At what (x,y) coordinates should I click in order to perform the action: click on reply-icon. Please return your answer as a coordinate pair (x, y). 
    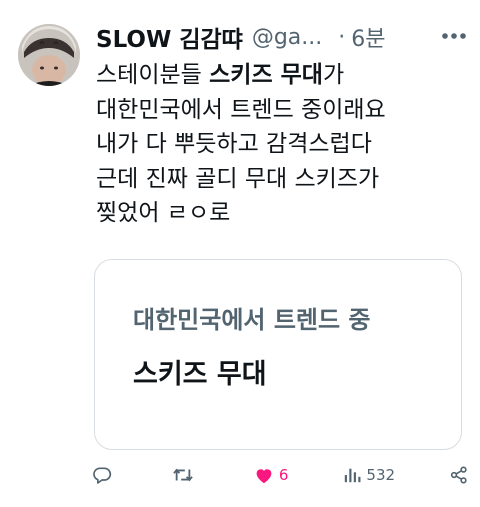
    Looking at the image, I should click on (102, 475).